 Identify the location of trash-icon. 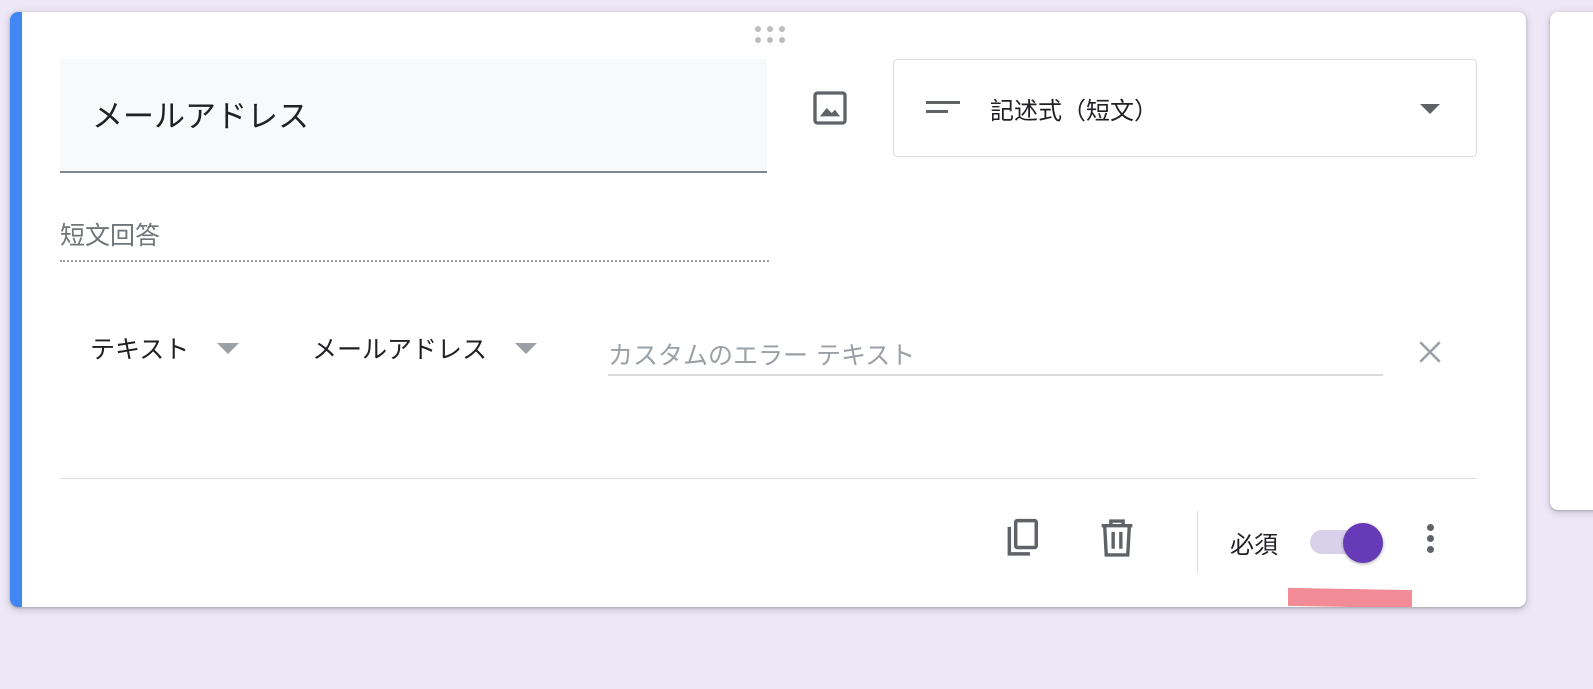
(1117, 538).